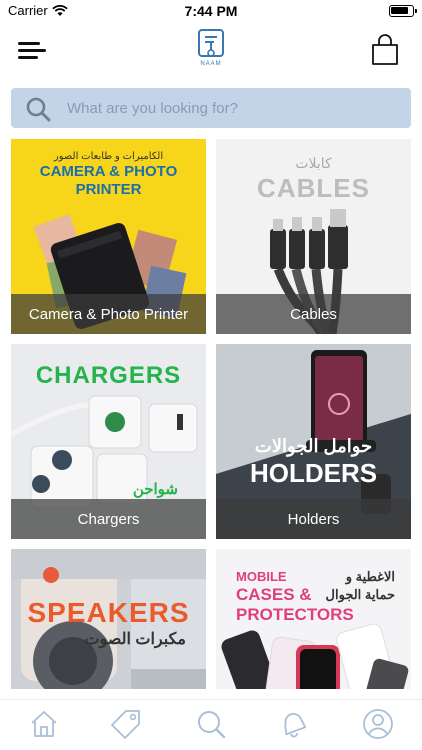 The width and height of the screenshot is (422, 750). I want to click on tab-bar, so click(211, 724).